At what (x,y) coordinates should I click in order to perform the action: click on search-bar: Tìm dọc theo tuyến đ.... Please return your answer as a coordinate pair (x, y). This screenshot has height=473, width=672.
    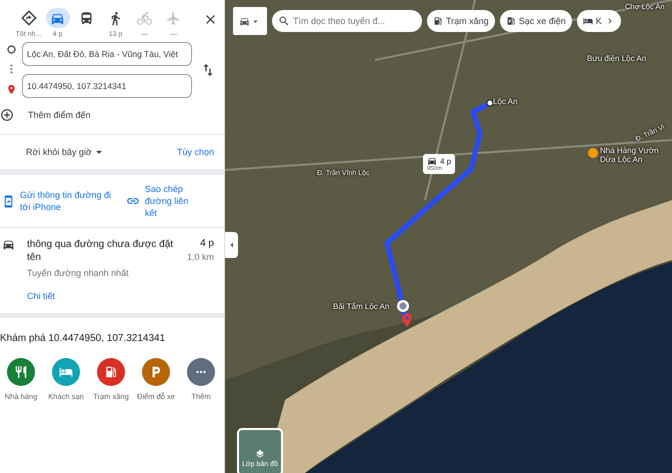
    Looking at the image, I should click on (347, 21).